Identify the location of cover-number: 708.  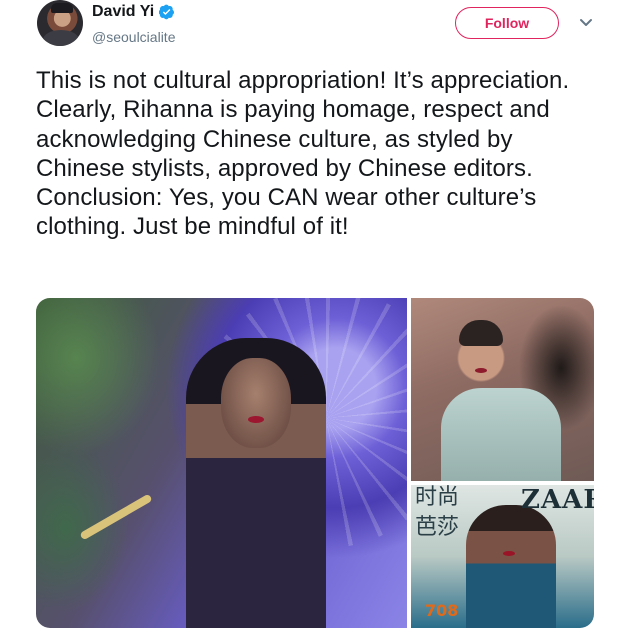
(442, 610).